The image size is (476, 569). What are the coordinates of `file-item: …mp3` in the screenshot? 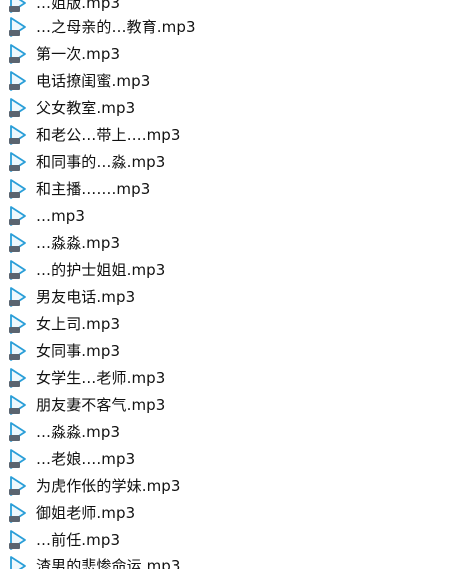 It's located at (46, 215).